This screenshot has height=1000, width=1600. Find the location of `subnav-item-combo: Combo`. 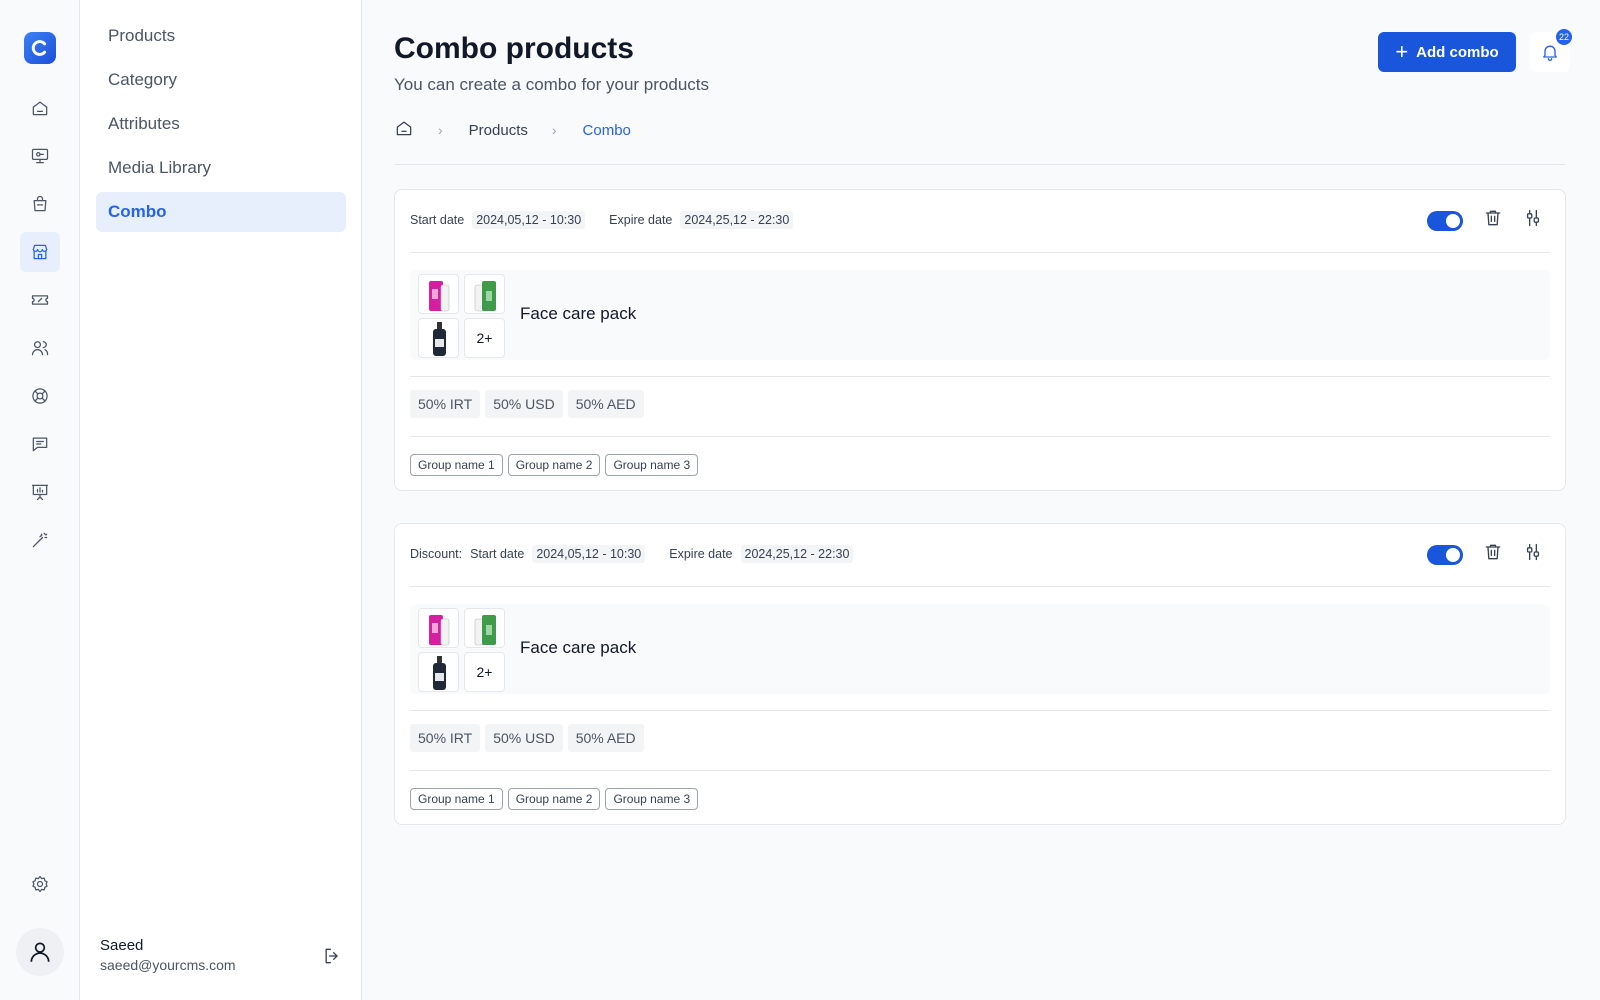

subnav-item-combo: Combo is located at coordinates (221, 212).